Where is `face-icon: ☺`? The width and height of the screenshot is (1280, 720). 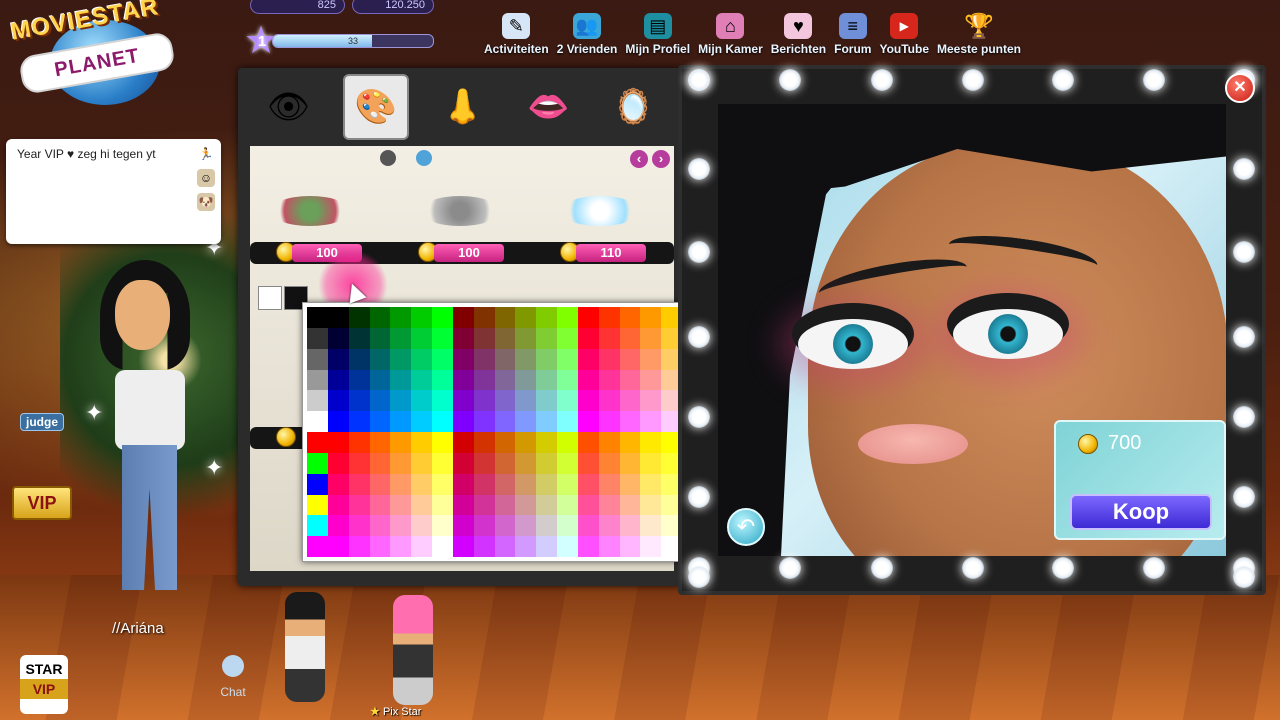 face-icon: ☺ is located at coordinates (206, 178).